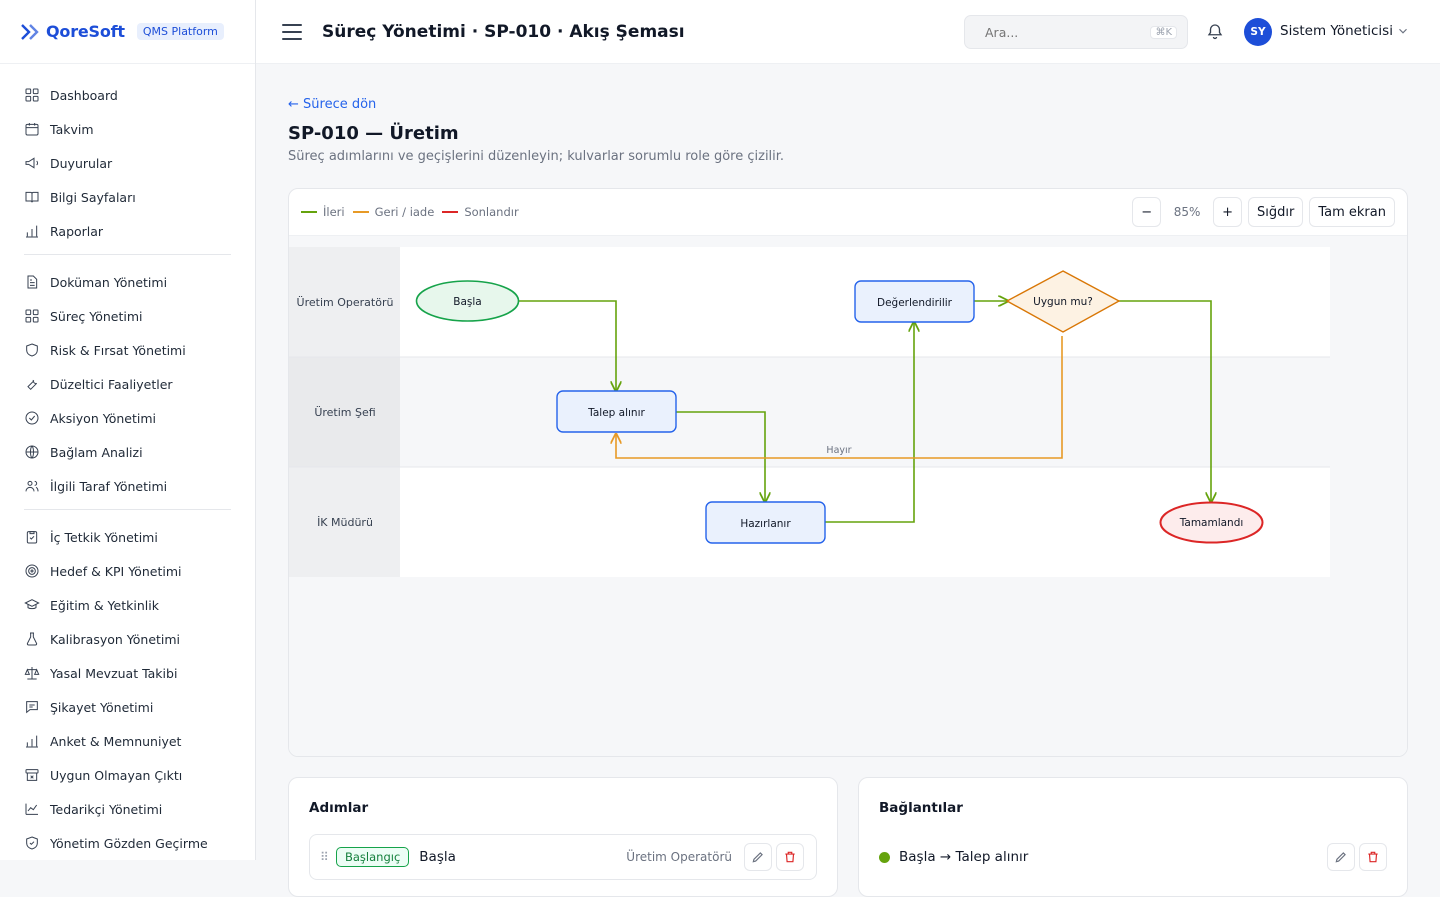 The width and height of the screenshot is (1440, 897). Describe the element at coordinates (32, 741) in the screenshot. I see `bar-chart-icon` at that location.